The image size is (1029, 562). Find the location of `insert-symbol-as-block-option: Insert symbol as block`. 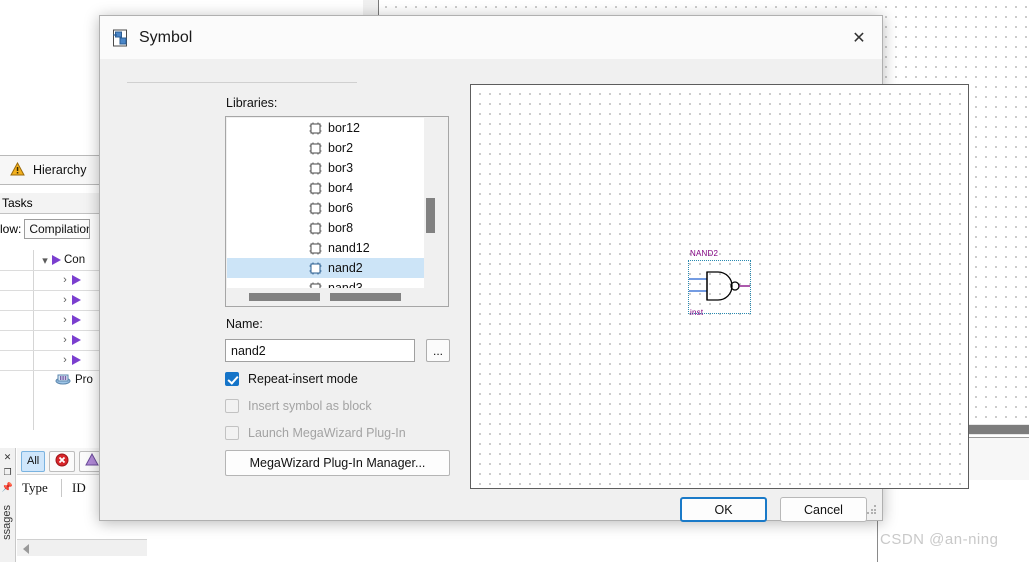

insert-symbol-as-block-option: Insert symbol as block is located at coordinates (298, 406).